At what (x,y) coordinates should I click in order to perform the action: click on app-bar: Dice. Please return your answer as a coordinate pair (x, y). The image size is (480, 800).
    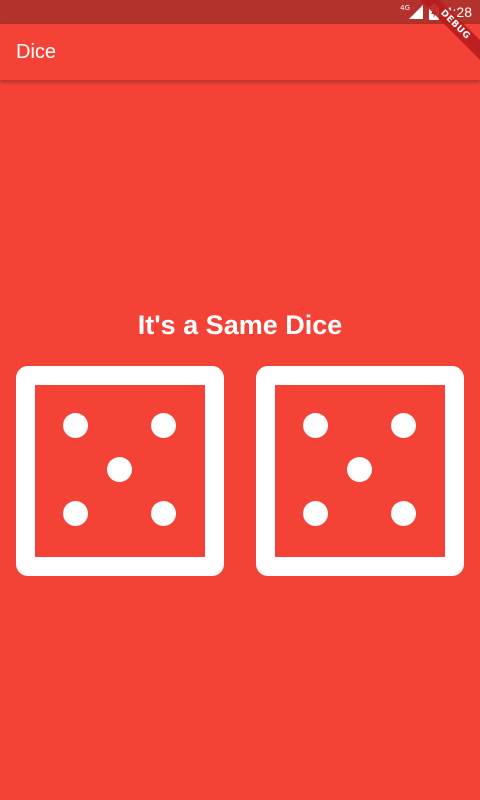
    Looking at the image, I should click on (240, 52).